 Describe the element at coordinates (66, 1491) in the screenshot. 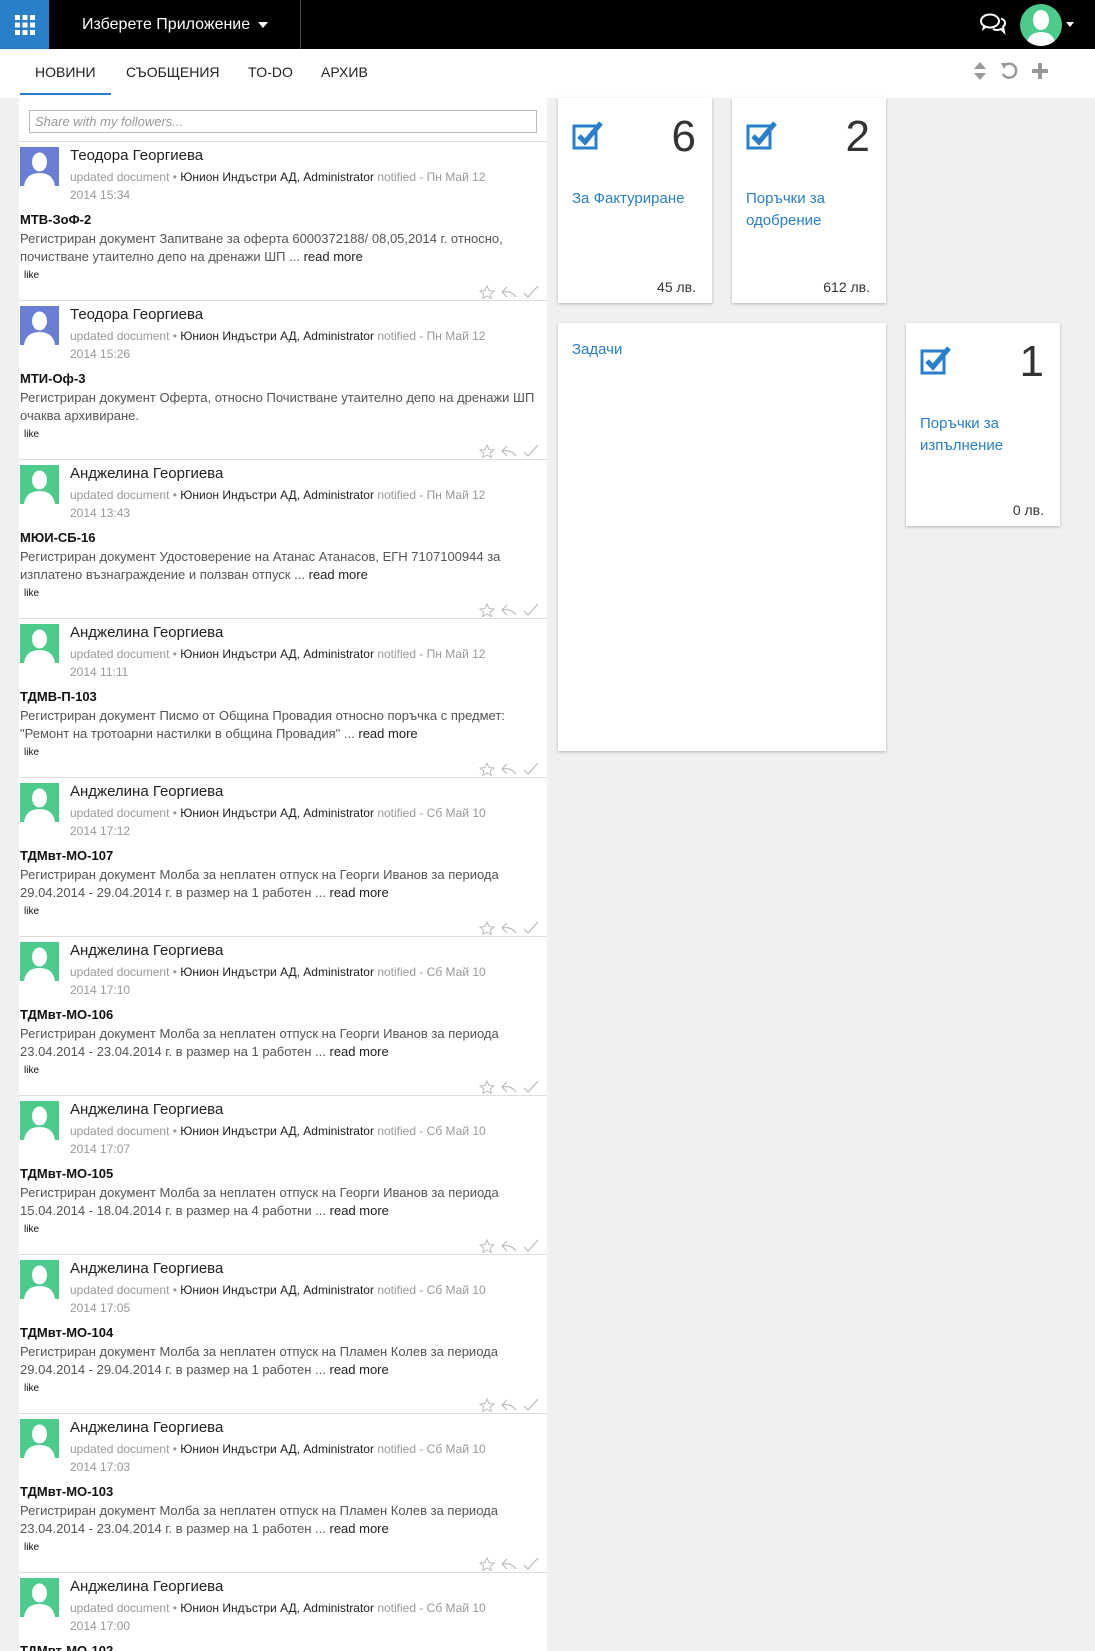

I see `post-doc-code: ТДМвт-МО-103` at that location.